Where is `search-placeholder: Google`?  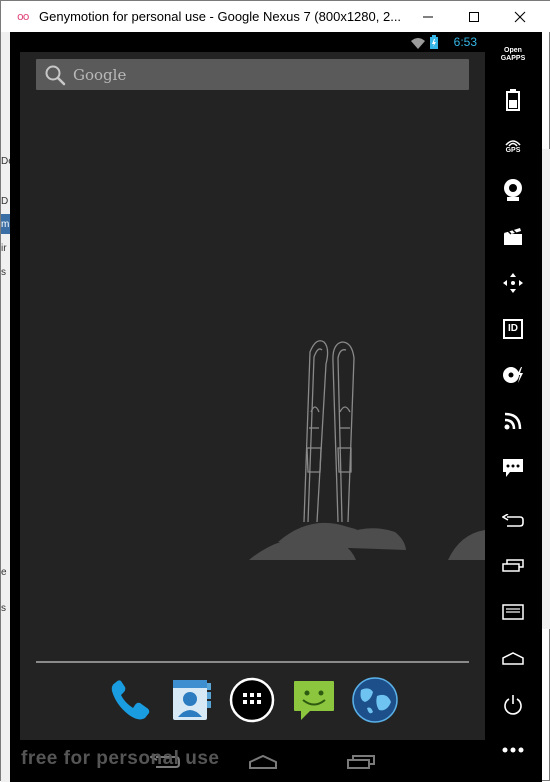 search-placeholder: Google is located at coordinates (100, 75).